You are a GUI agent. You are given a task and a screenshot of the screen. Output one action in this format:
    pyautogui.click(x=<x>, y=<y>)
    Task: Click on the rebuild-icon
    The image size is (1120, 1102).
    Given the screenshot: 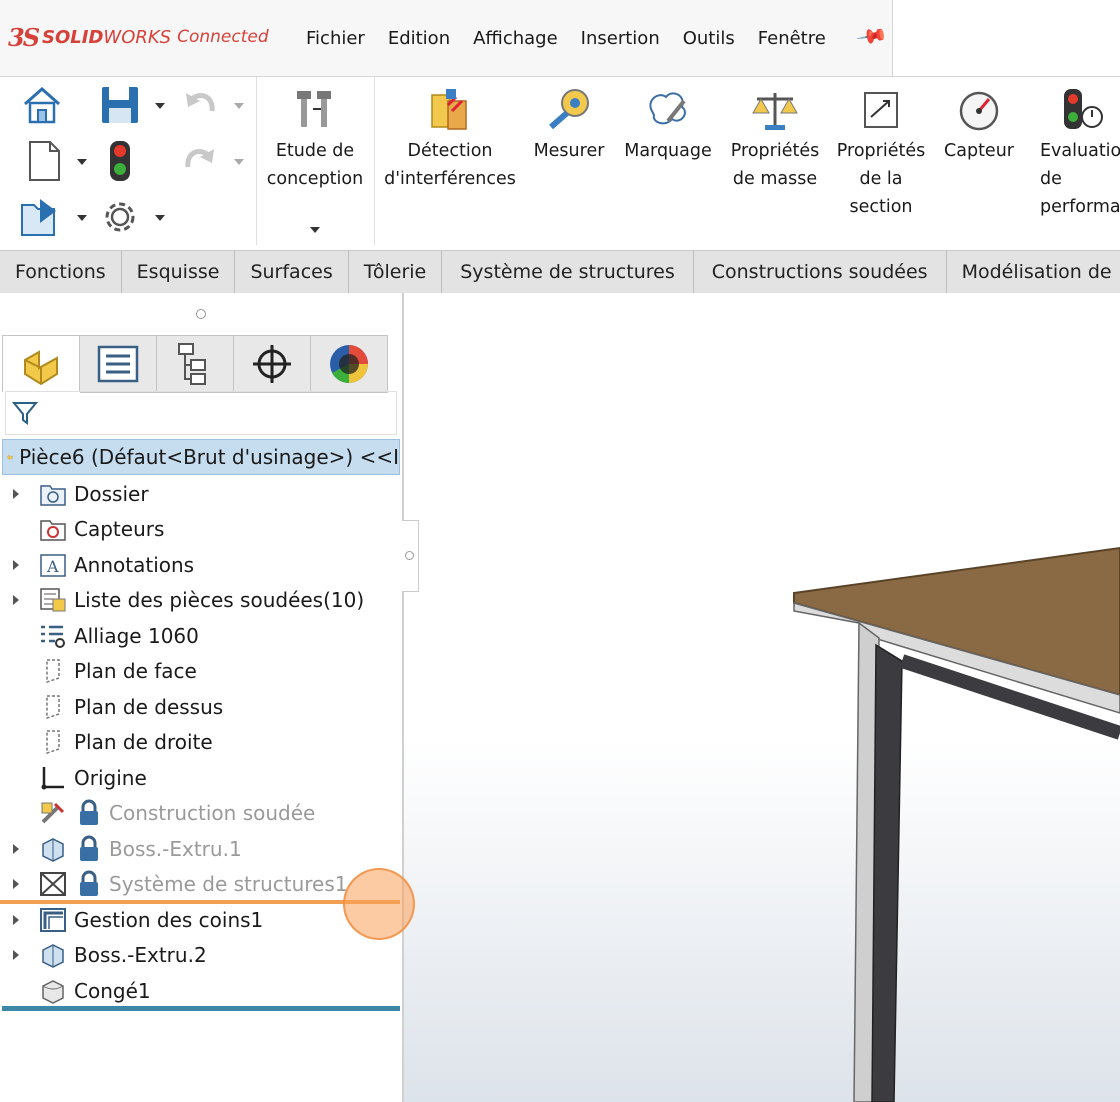 What is the action you would take?
    pyautogui.click(x=120, y=161)
    